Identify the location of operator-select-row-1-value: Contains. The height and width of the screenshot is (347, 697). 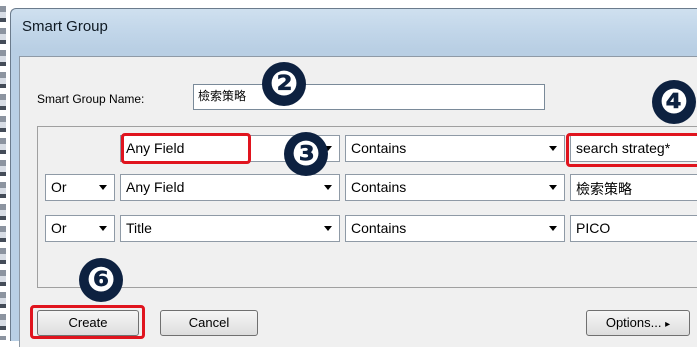
(379, 148).